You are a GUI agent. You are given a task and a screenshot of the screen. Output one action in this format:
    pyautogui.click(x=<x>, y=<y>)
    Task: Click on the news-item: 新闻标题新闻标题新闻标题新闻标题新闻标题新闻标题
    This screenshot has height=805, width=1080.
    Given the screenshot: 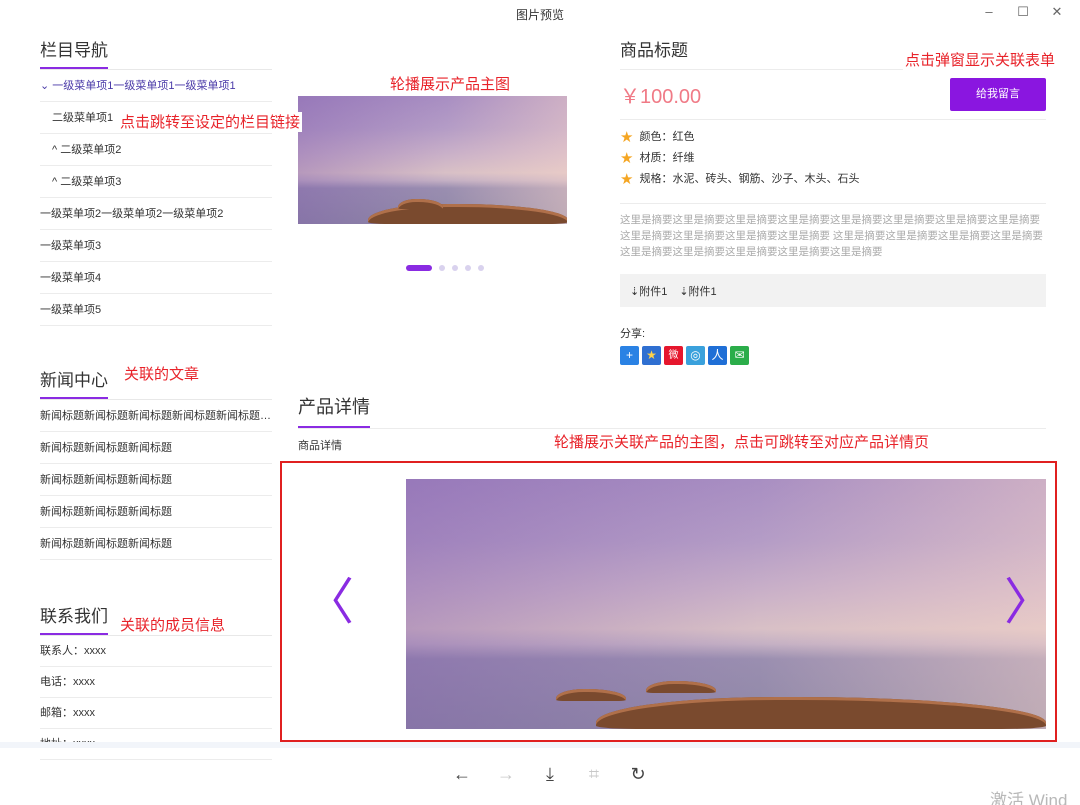 What is the action you would take?
    pyautogui.click(x=156, y=416)
    